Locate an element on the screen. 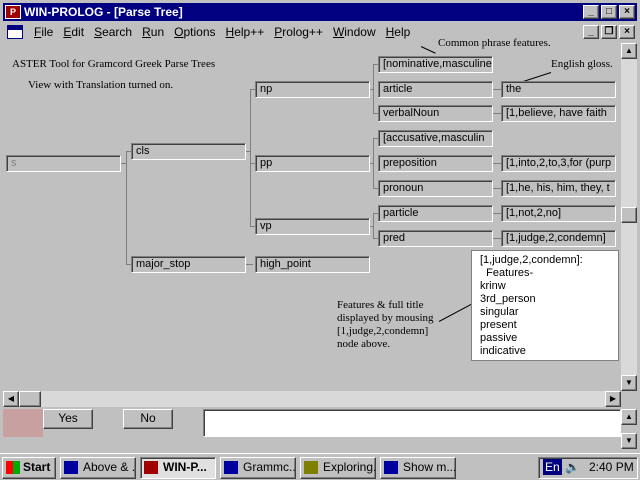  title-bar: P WIN-PROLOG - [Parse Tree] _ □ × is located at coordinates (320, 12).